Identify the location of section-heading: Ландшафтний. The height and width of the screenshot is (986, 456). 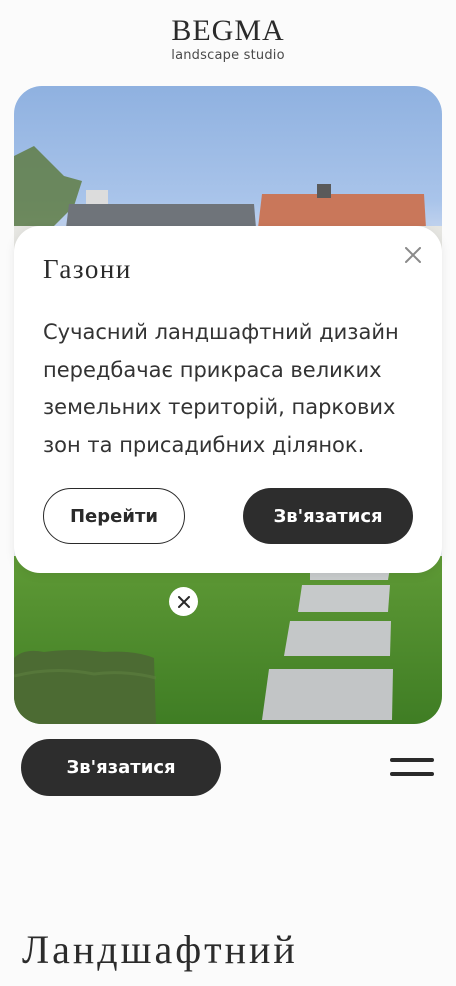
(160, 949).